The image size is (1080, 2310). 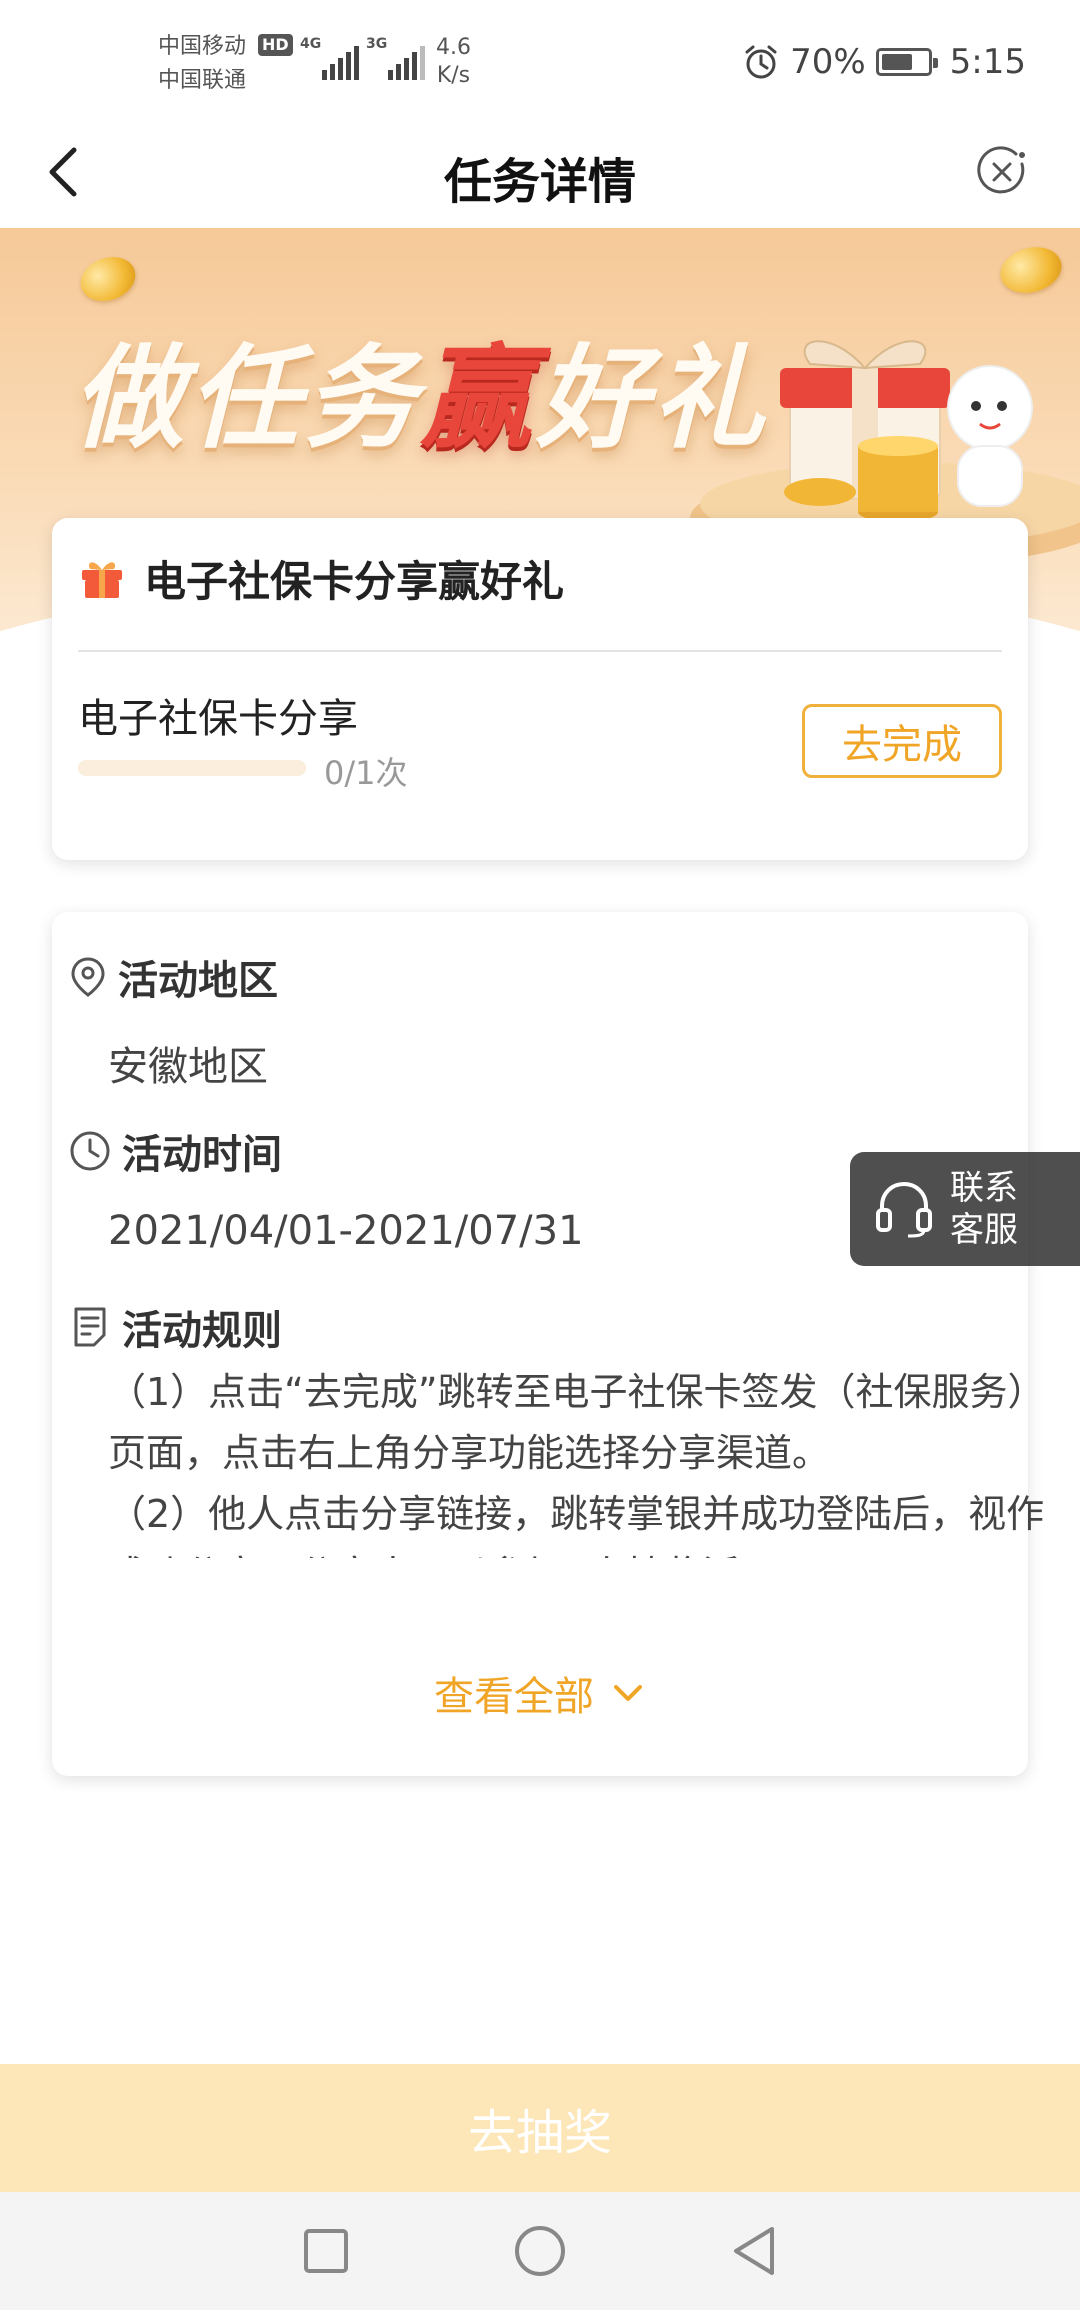 What do you see at coordinates (198, 981) in the screenshot?
I see `region-label: 活动地区` at bounding box center [198, 981].